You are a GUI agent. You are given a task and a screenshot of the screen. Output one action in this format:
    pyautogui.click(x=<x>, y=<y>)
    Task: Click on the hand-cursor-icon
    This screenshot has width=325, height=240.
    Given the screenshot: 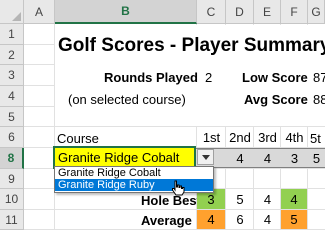 What is the action you would take?
    pyautogui.click(x=178, y=188)
    